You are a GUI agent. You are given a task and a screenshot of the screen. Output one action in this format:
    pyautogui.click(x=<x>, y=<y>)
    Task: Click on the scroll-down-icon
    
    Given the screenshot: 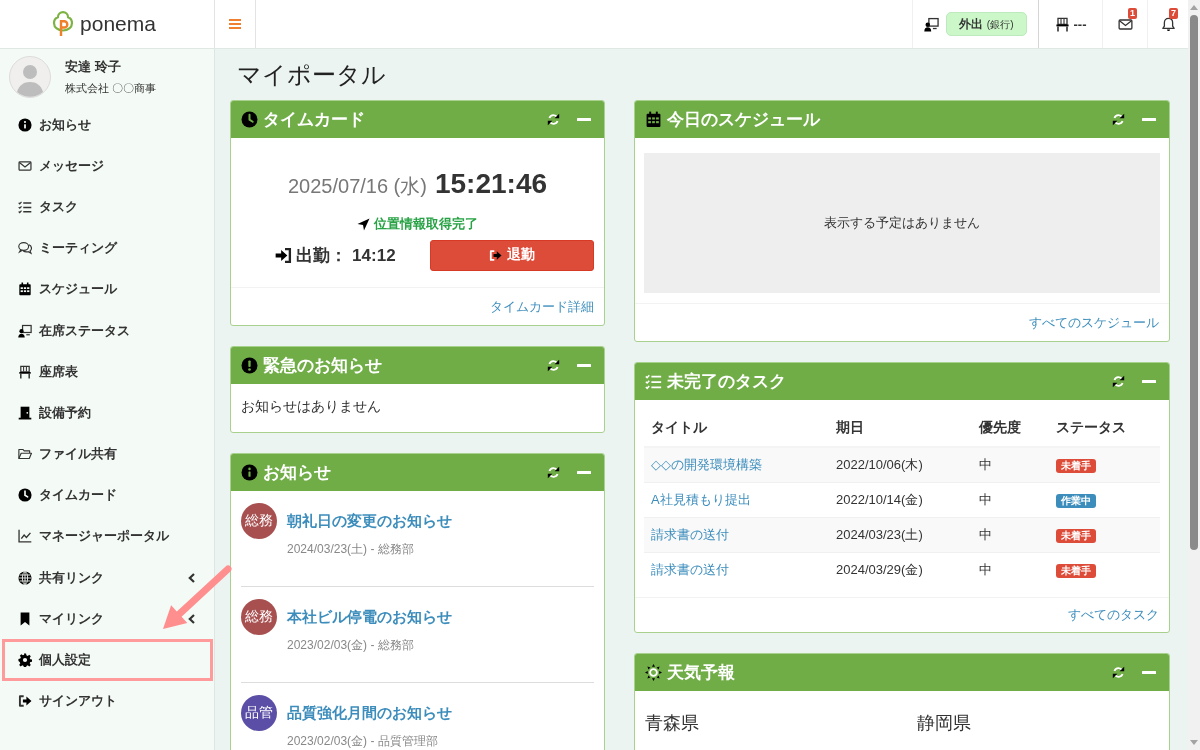 What is the action you would take?
    pyautogui.click(x=1194, y=742)
    